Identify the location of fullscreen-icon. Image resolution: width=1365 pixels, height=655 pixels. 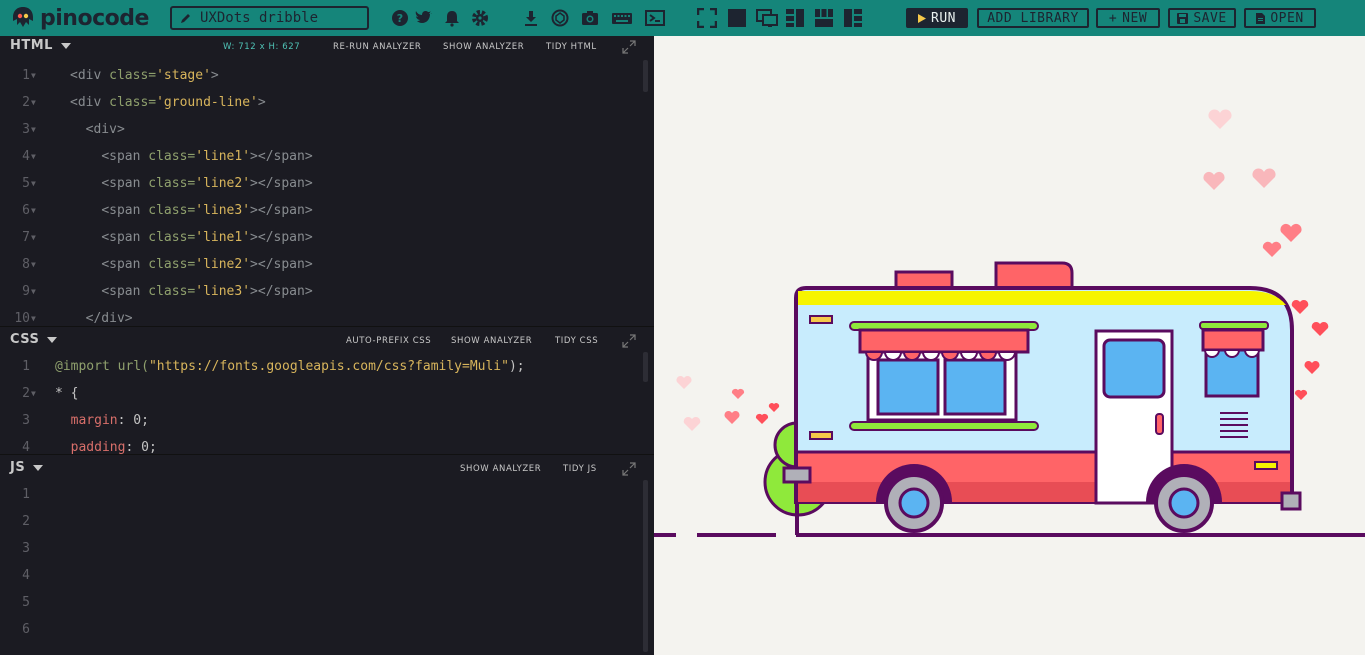
(707, 18).